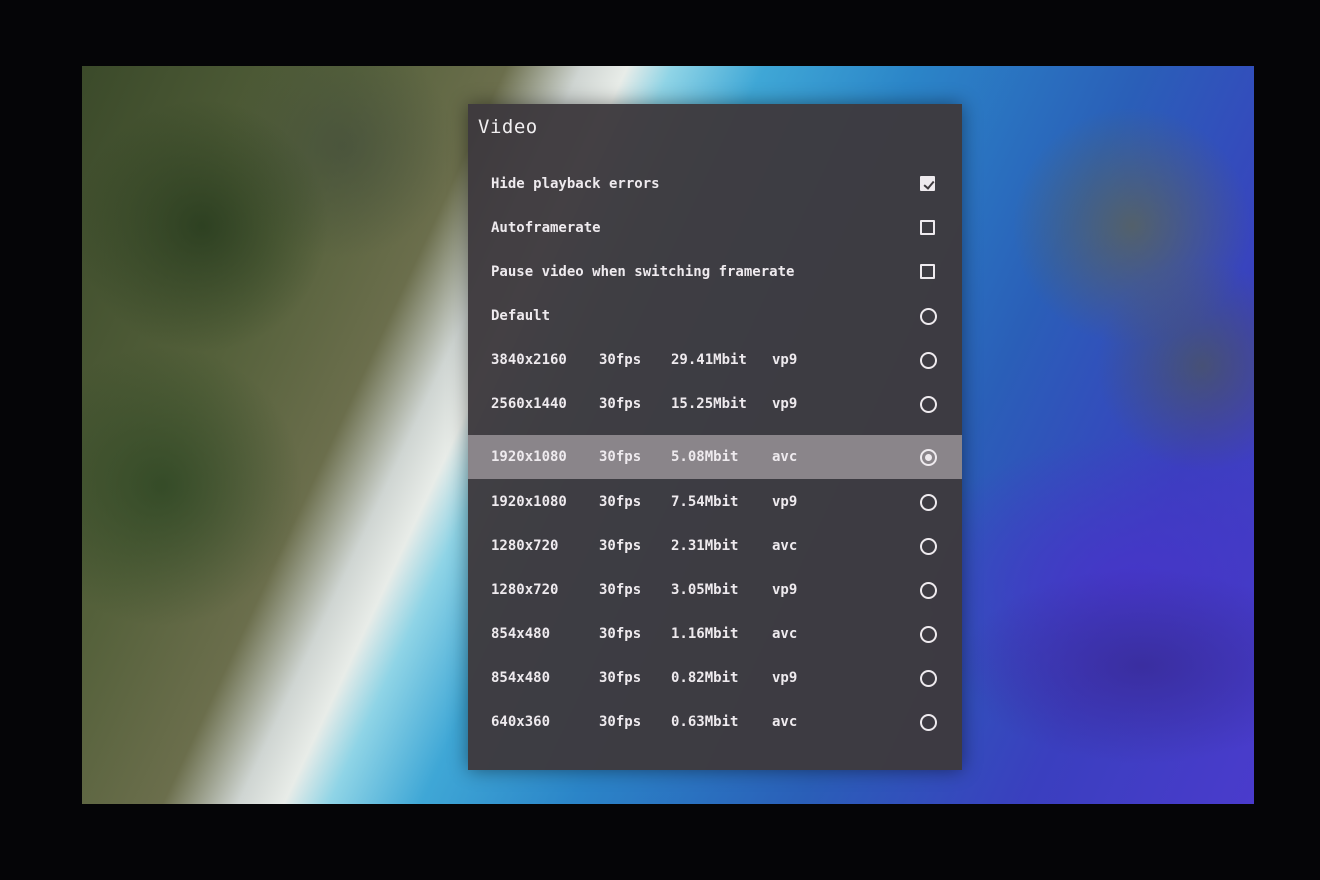  Describe the element at coordinates (705, 634) in the screenshot. I see `bitrate: 1.16Mbit` at that location.